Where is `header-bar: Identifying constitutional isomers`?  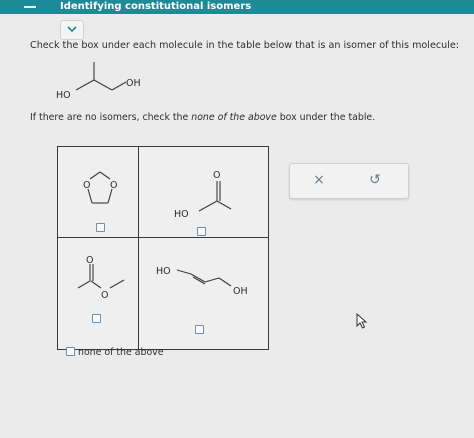 header-bar: Identifying constitutional isomers is located at coordinates (237, 7).